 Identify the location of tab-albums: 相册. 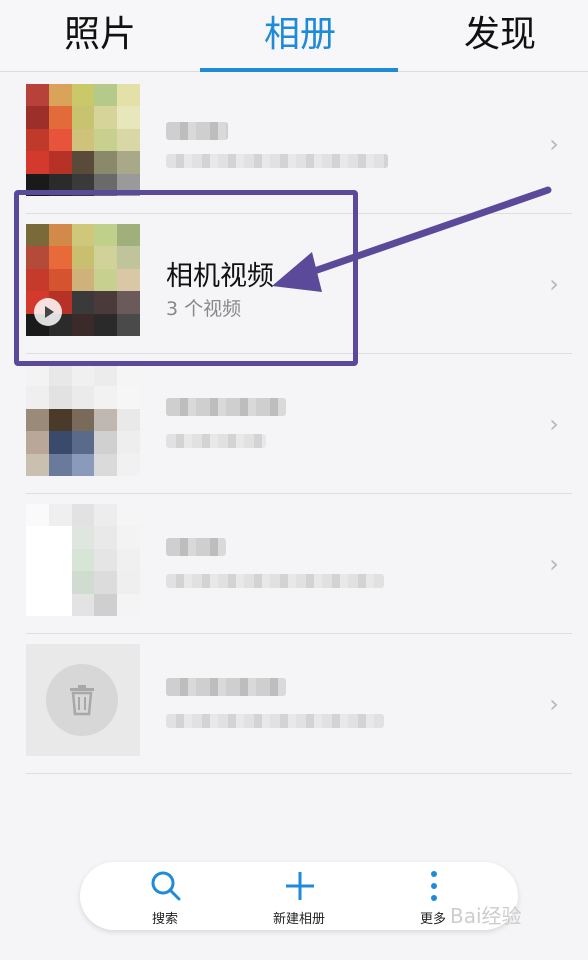
(300, 35).